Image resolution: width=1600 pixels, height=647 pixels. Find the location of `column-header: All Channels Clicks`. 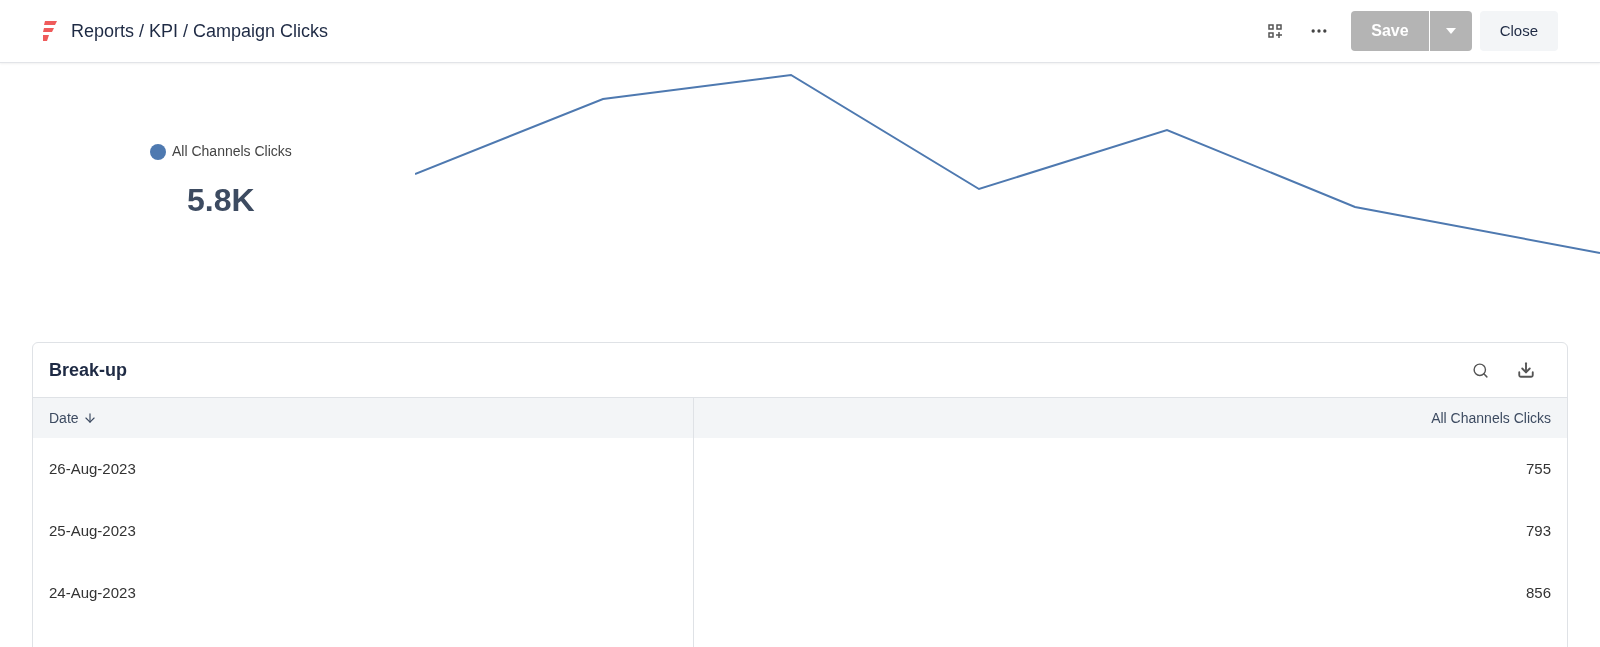

column-header: All Channels Clicks is located at coordinates (1130, 418).